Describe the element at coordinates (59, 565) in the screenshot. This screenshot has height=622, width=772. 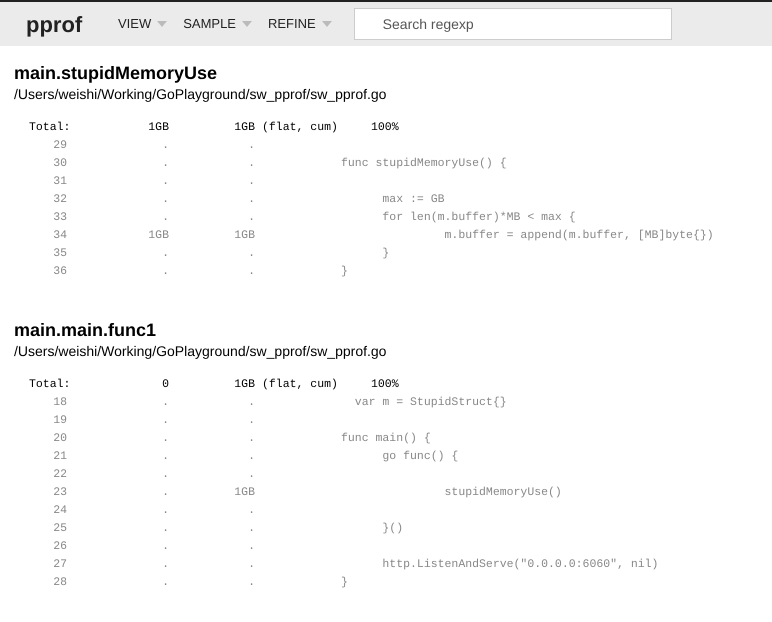
I see `line-number: 27` at that location.